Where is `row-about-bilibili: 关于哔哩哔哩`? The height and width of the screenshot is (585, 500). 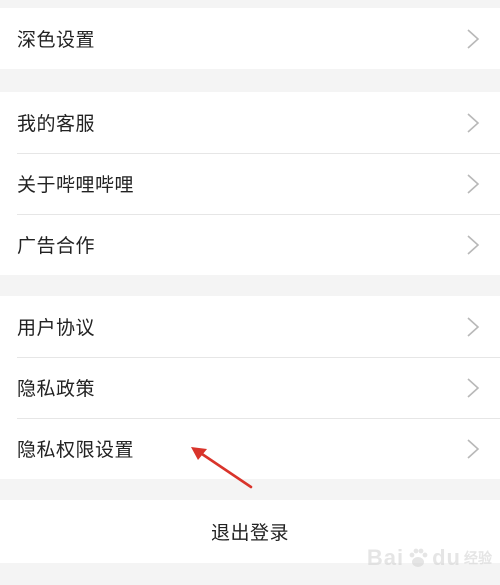
row-about-bilibili: 关于哔哩哔哩 is located at coordinates (250, 183).